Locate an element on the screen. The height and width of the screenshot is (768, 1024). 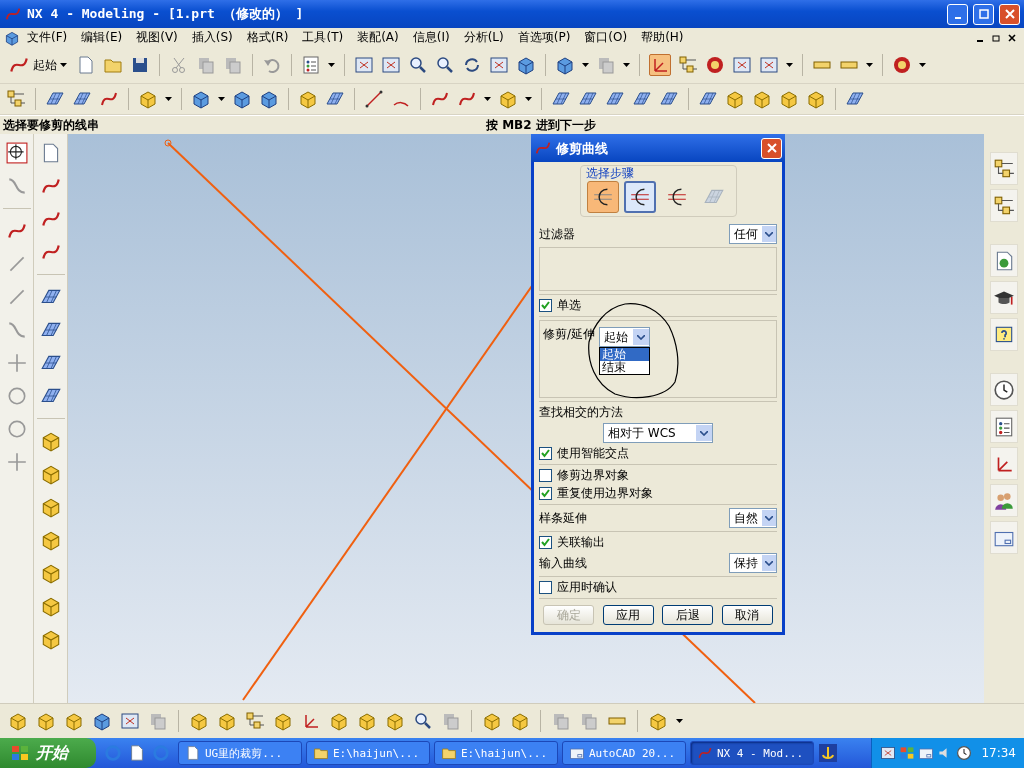
dropdown: 起始 is located at coordinates (625, 337).